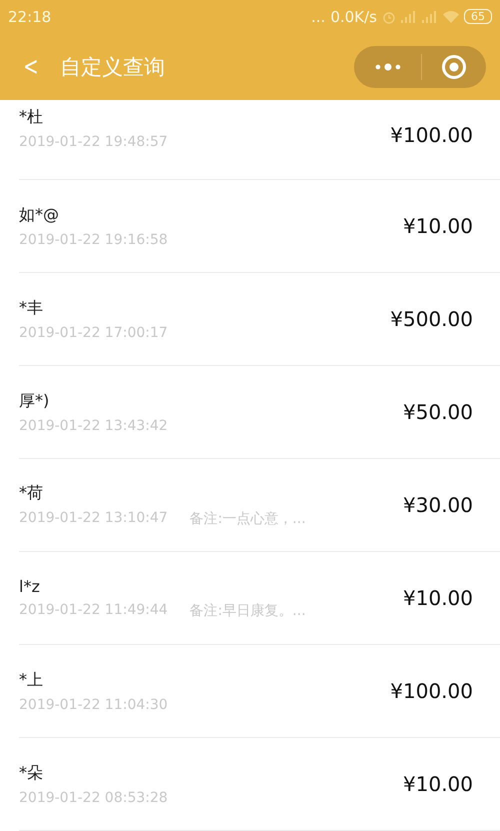 The width and height of the screenshot is (500, 831). I want to click on battery-icon: 65, so click(478, 16).